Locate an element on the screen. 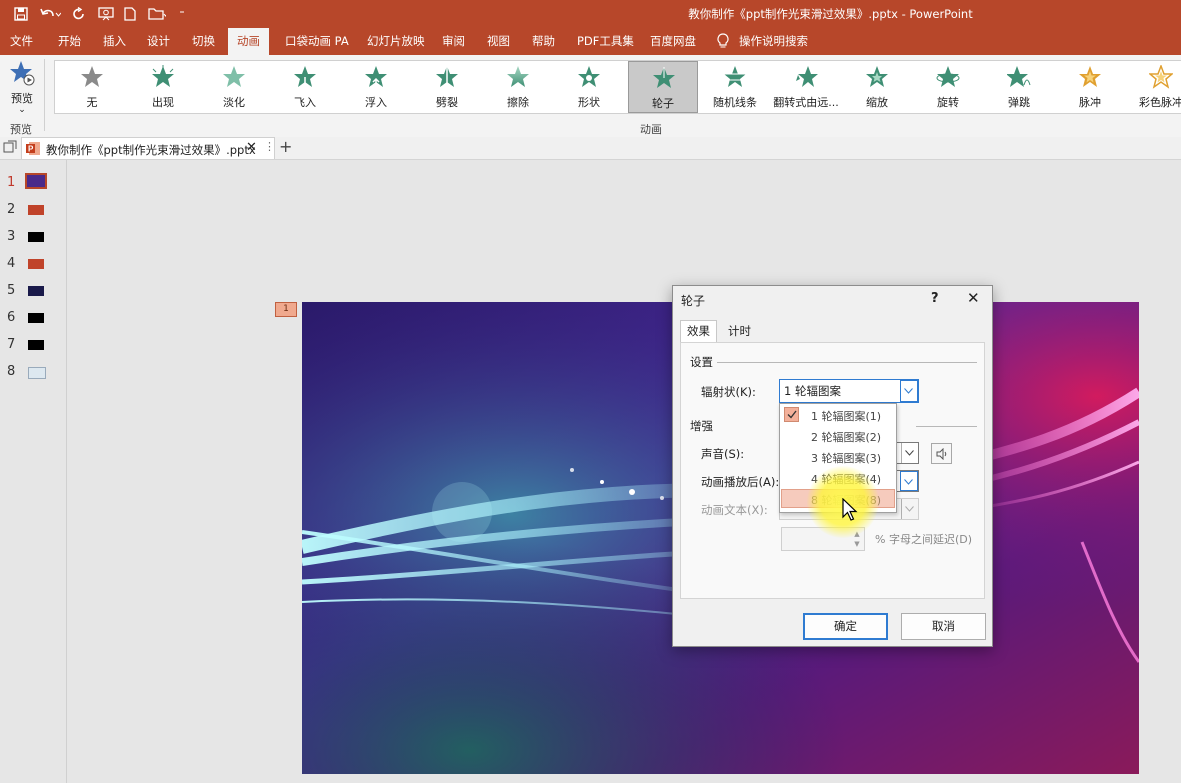  bounce-star-icon is located at coordinates (1019, 76).